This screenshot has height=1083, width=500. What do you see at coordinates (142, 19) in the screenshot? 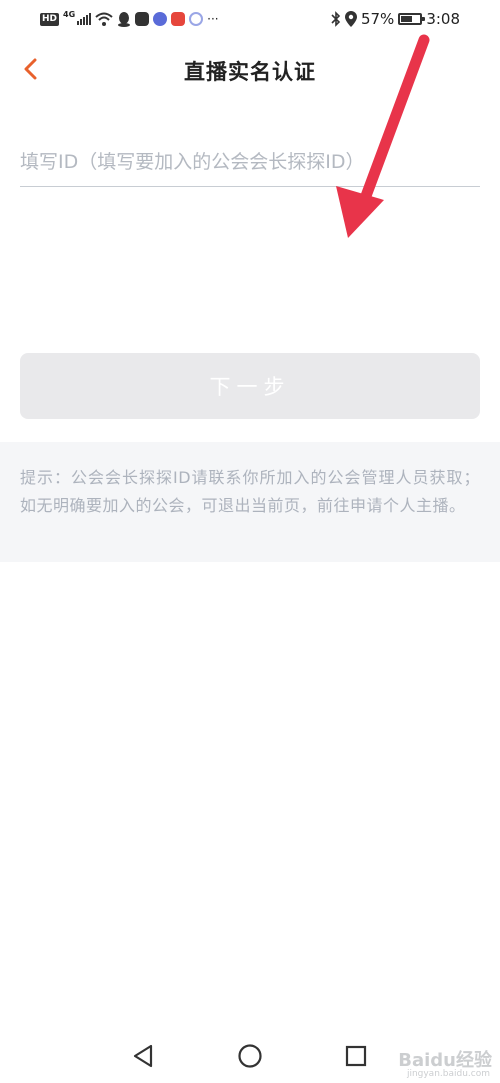
I see `app-icon-robot` at bounding box center [142, 19].